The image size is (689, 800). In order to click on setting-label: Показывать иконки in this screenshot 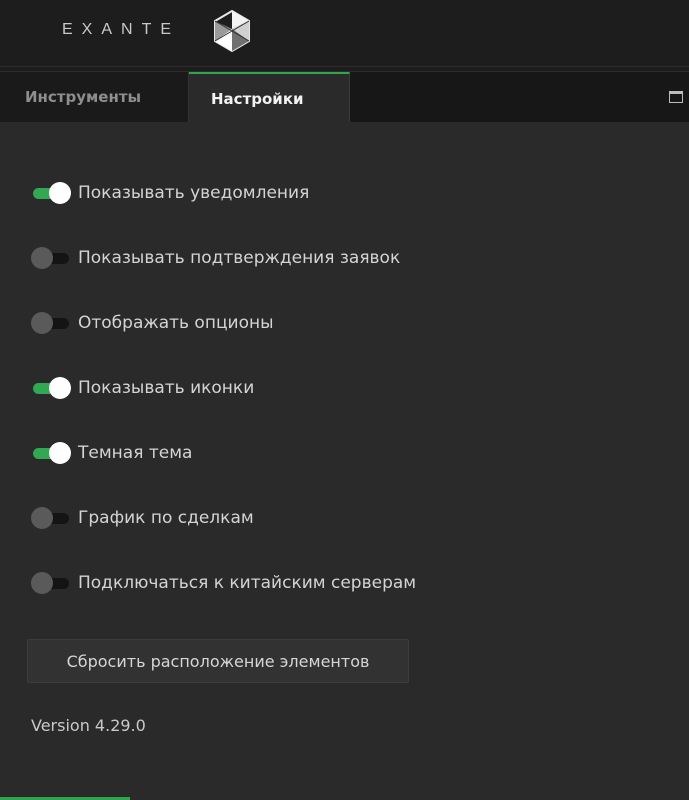, I will do `click(166, 388)`.